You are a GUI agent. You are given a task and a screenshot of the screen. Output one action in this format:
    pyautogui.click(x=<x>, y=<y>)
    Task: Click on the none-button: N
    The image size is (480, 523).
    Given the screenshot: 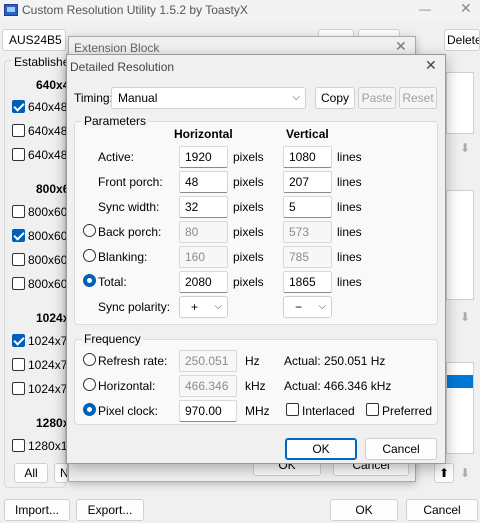 What is the action you would take?
    pyautogui.click(x=61, y=473)
    